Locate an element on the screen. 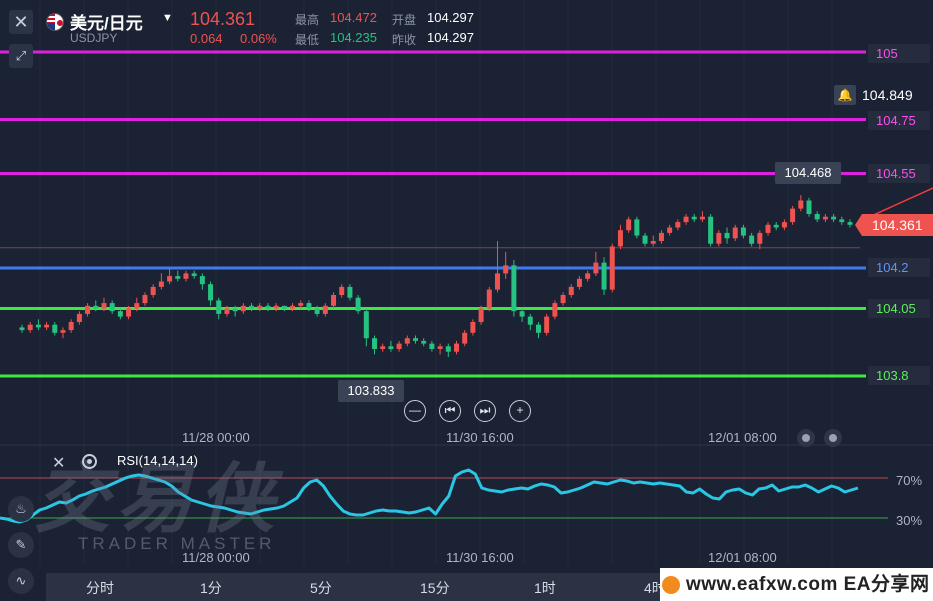  currency-pair-flag-icon is located at coordinates (55, 22).